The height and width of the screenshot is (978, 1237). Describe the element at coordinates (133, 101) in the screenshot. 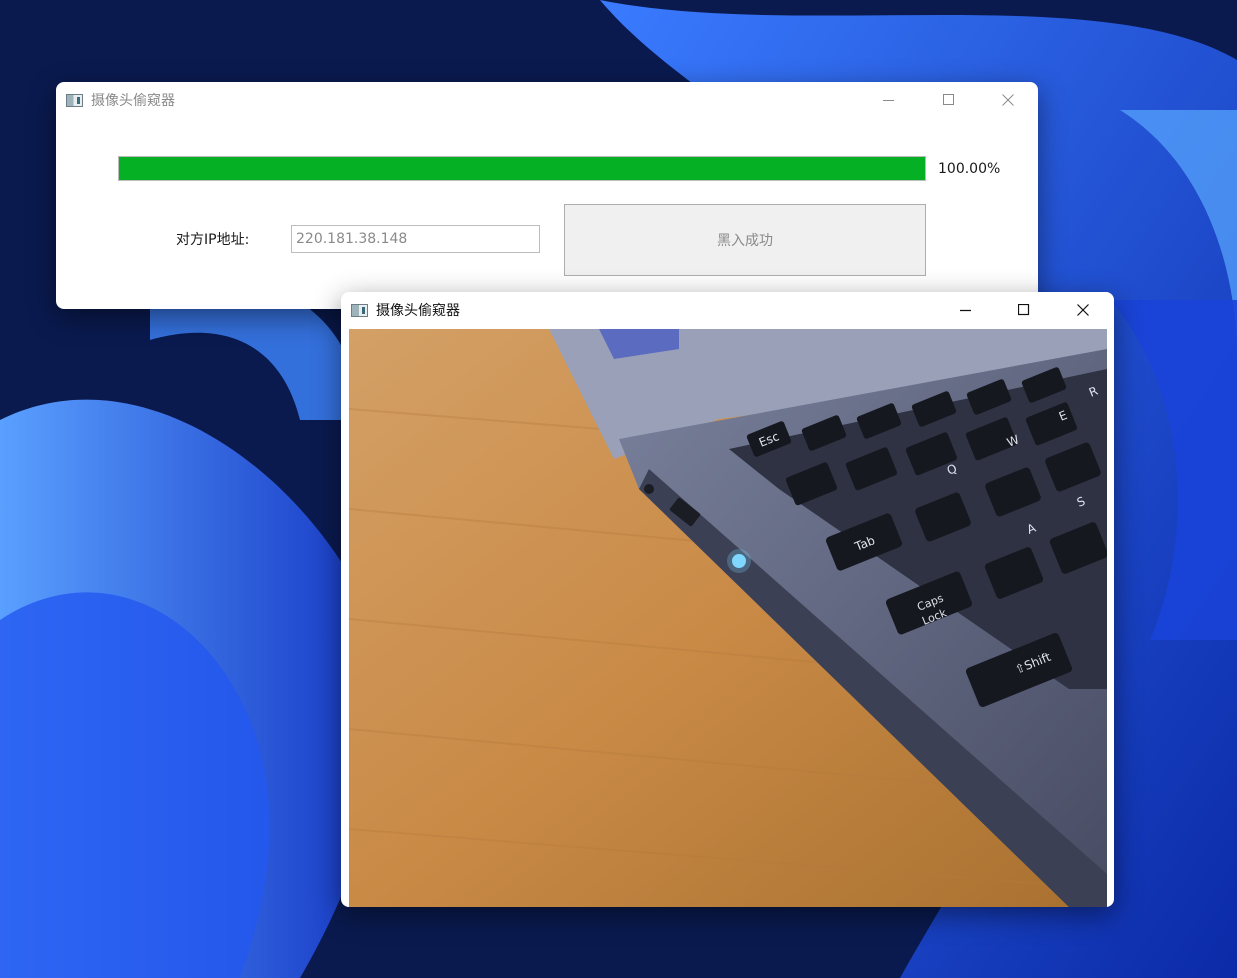

I see `main-window-title: 摄像头偷窥器` at that location.